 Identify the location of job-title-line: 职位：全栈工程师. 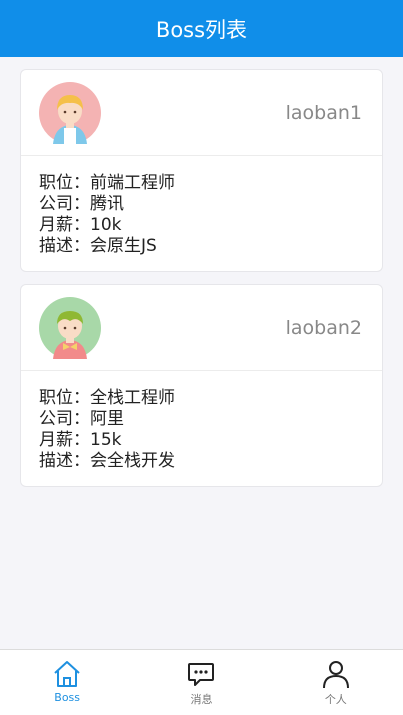
(107, 398).